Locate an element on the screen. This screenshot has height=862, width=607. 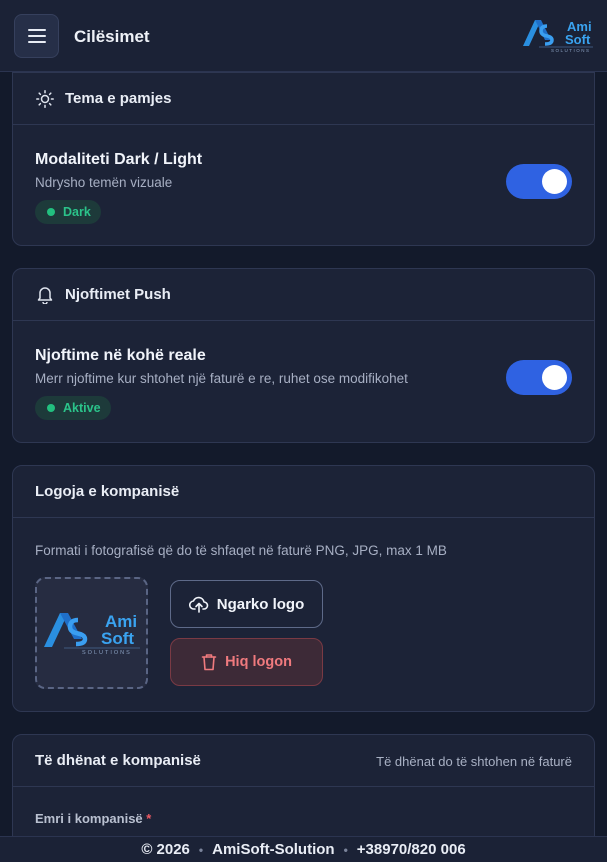
trash-icon is located at coordinates (209, 662).